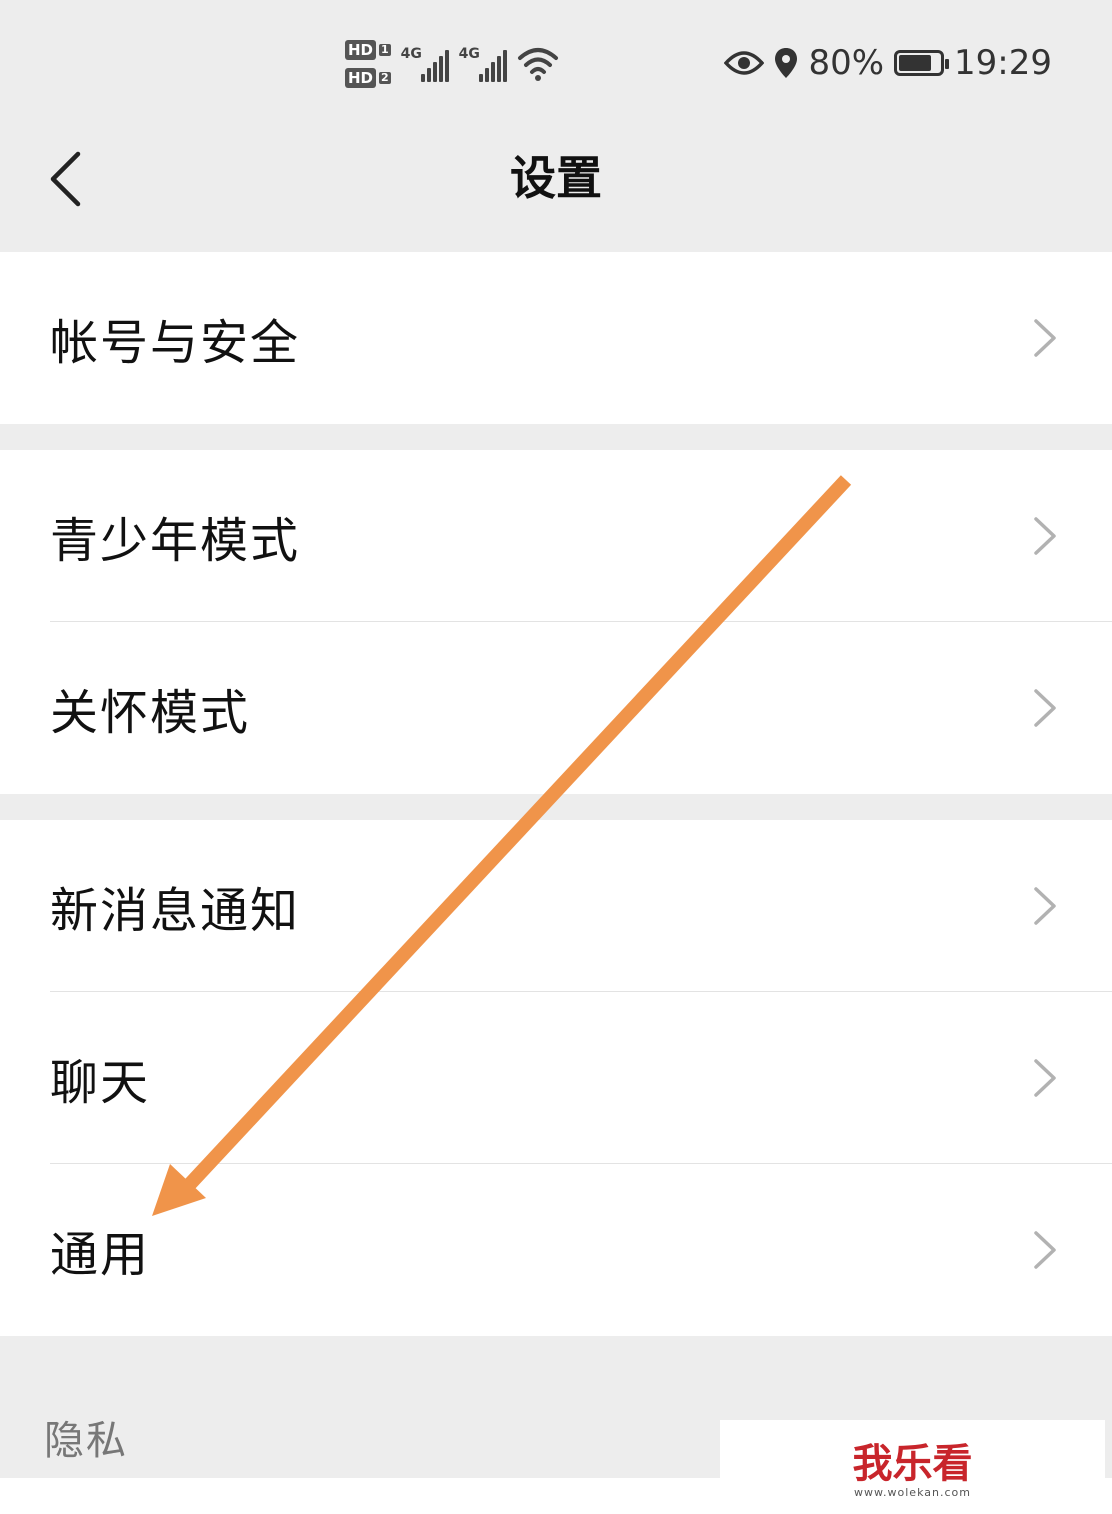  What do you see at coordinates (483, 64) in the screenshot?
I see `signal-icon-2: 4G` at bounding box center [483, 64].